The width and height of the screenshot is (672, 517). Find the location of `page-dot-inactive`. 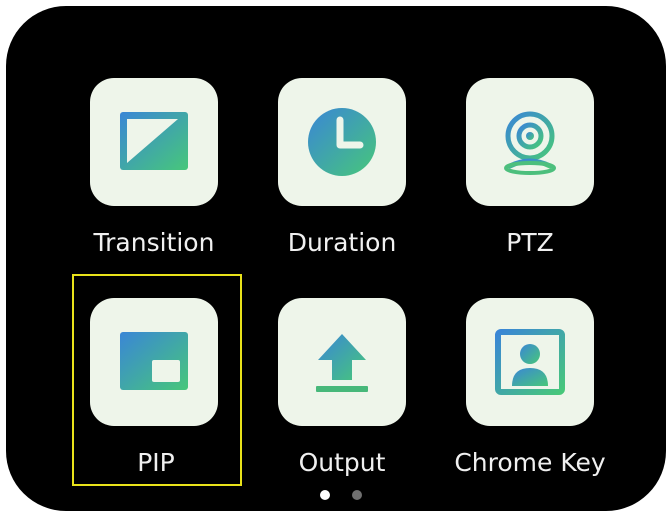

page-dot-inactive is located at coordinates (357, 495).